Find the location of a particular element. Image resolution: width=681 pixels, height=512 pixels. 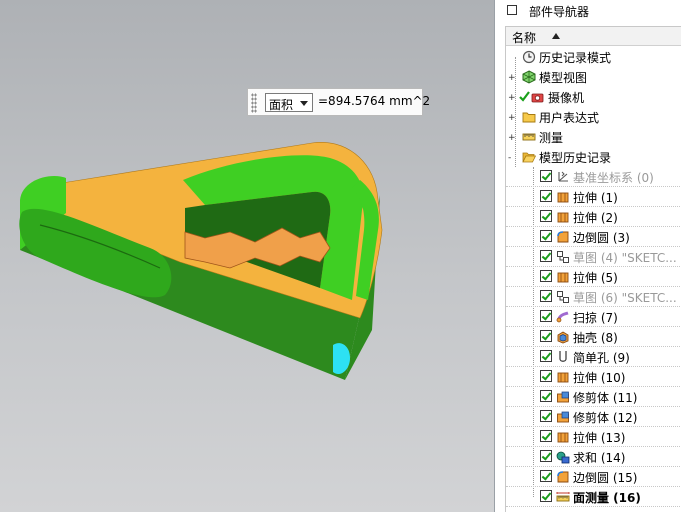

datum-csys-icon is located at coordinates (563, 176).